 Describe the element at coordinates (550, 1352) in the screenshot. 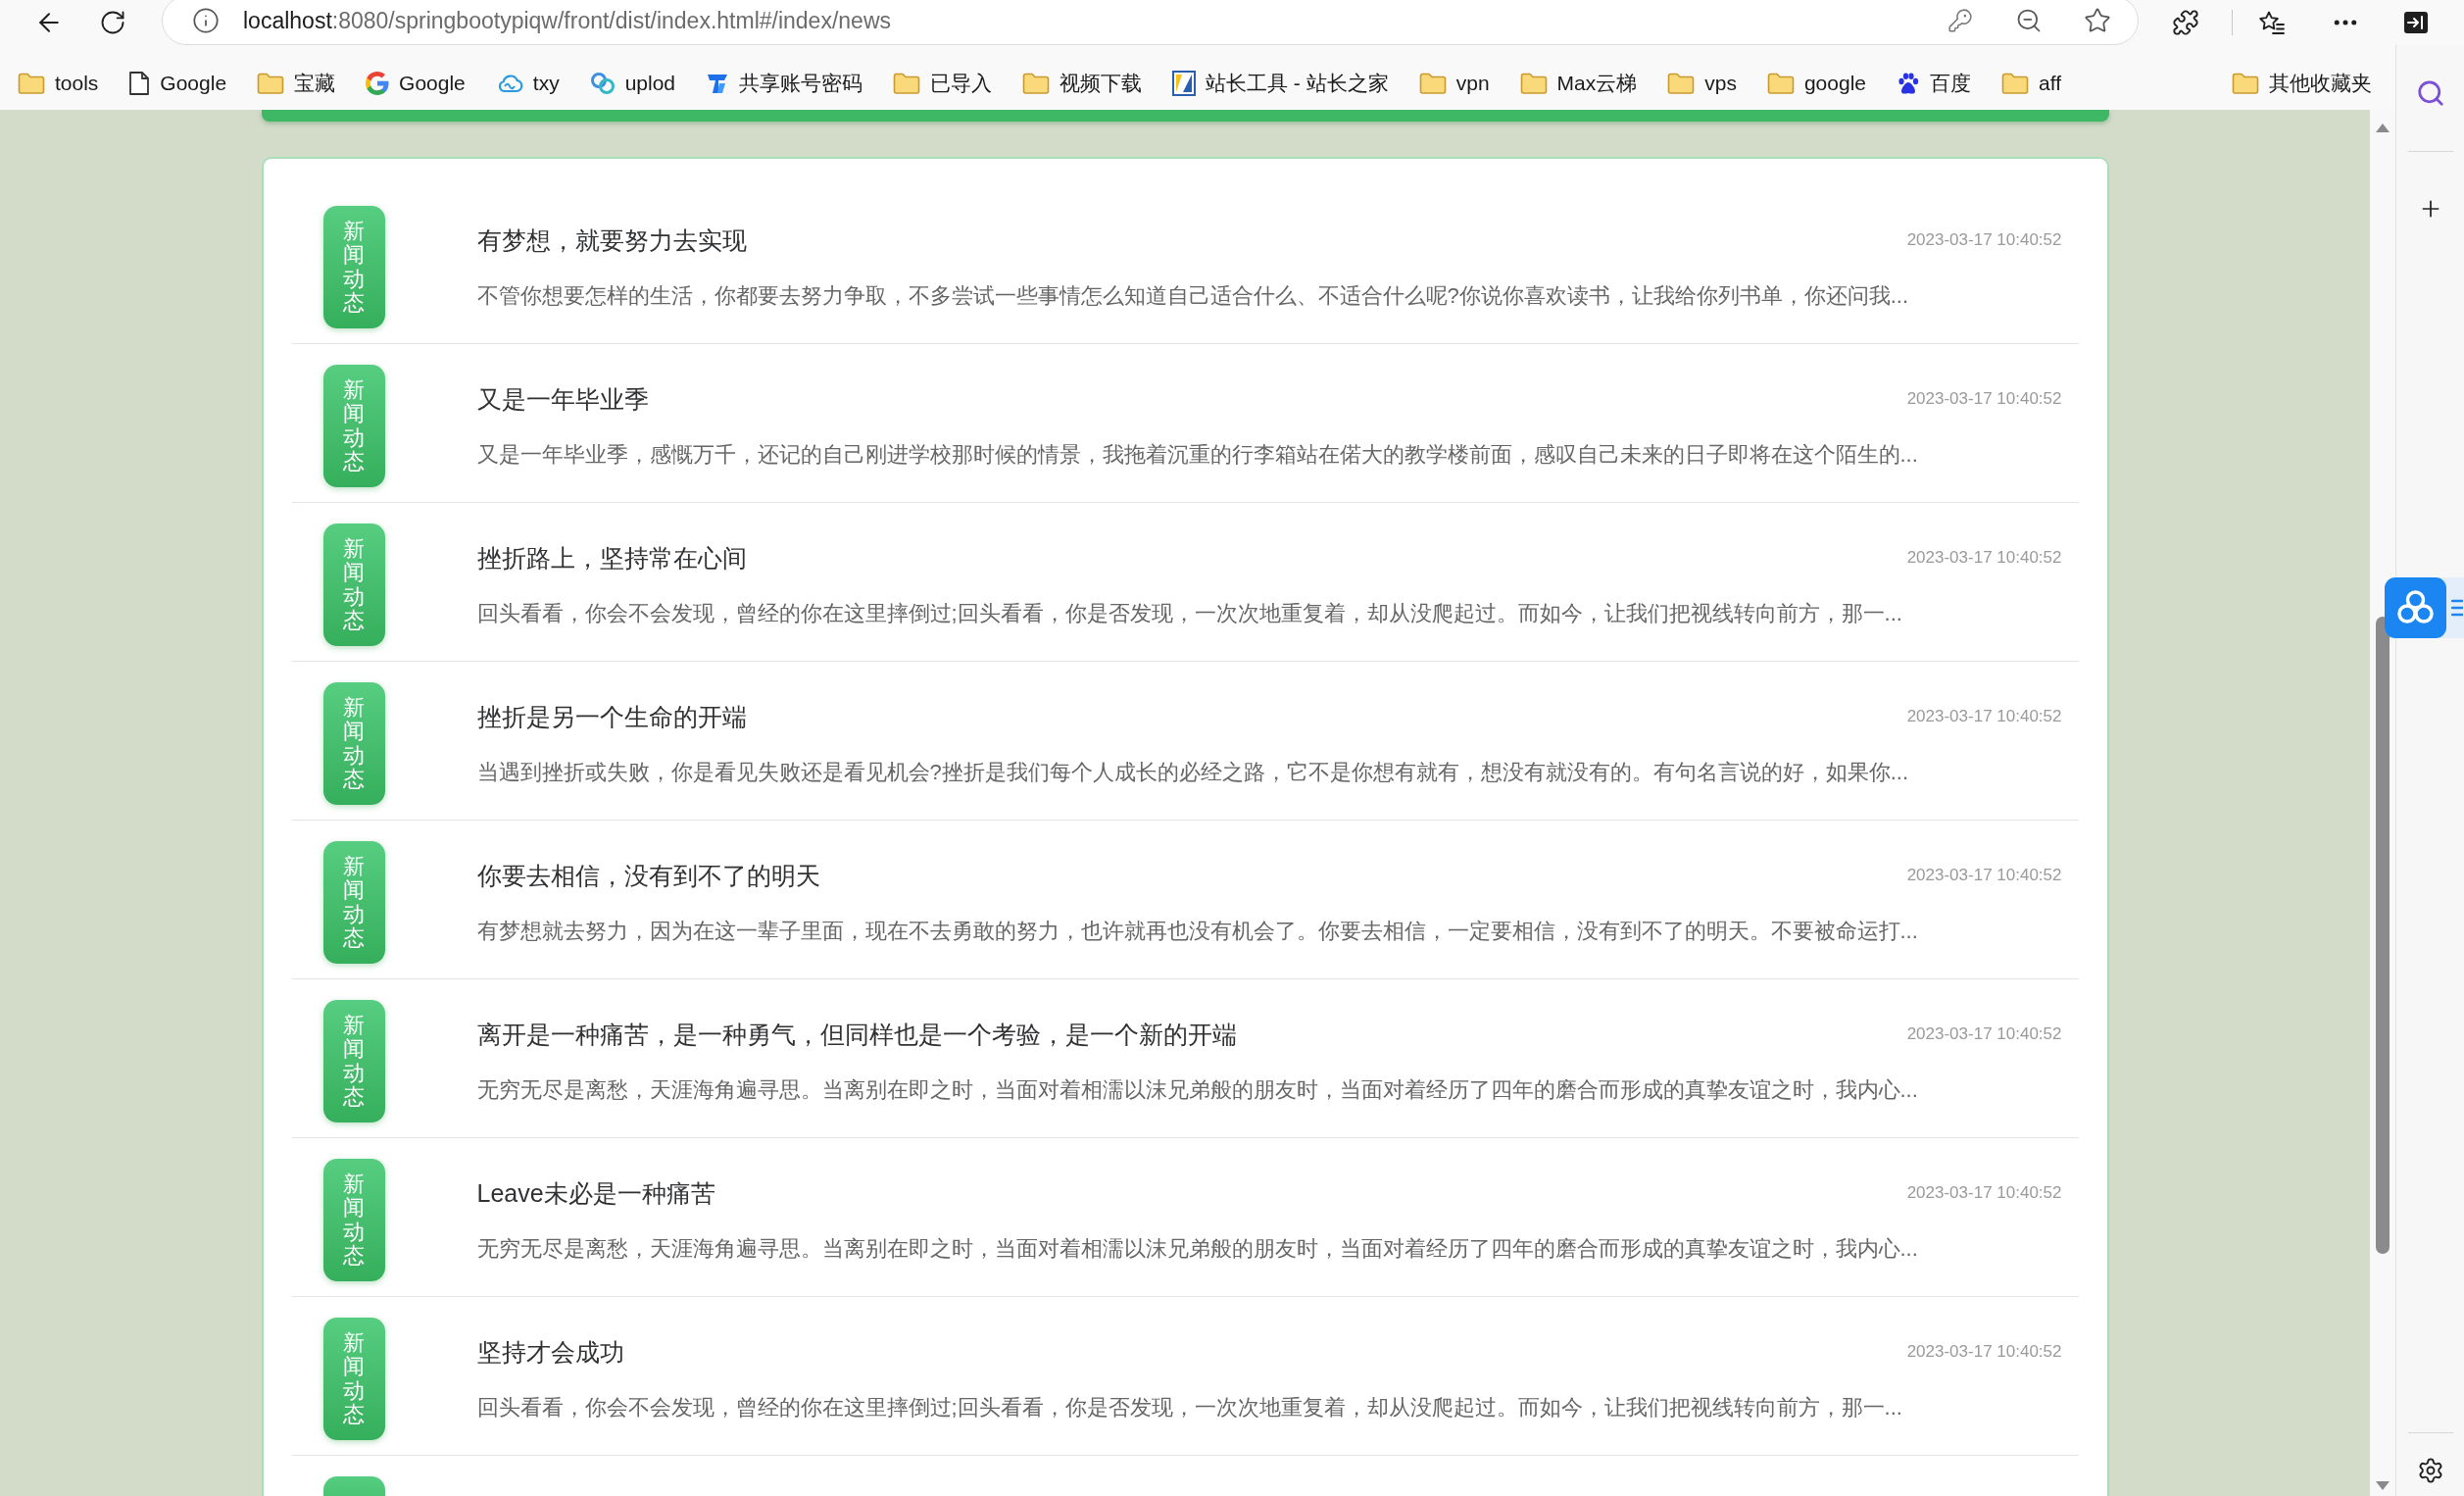

I see `news-title: 坚持才会成功` at that location.